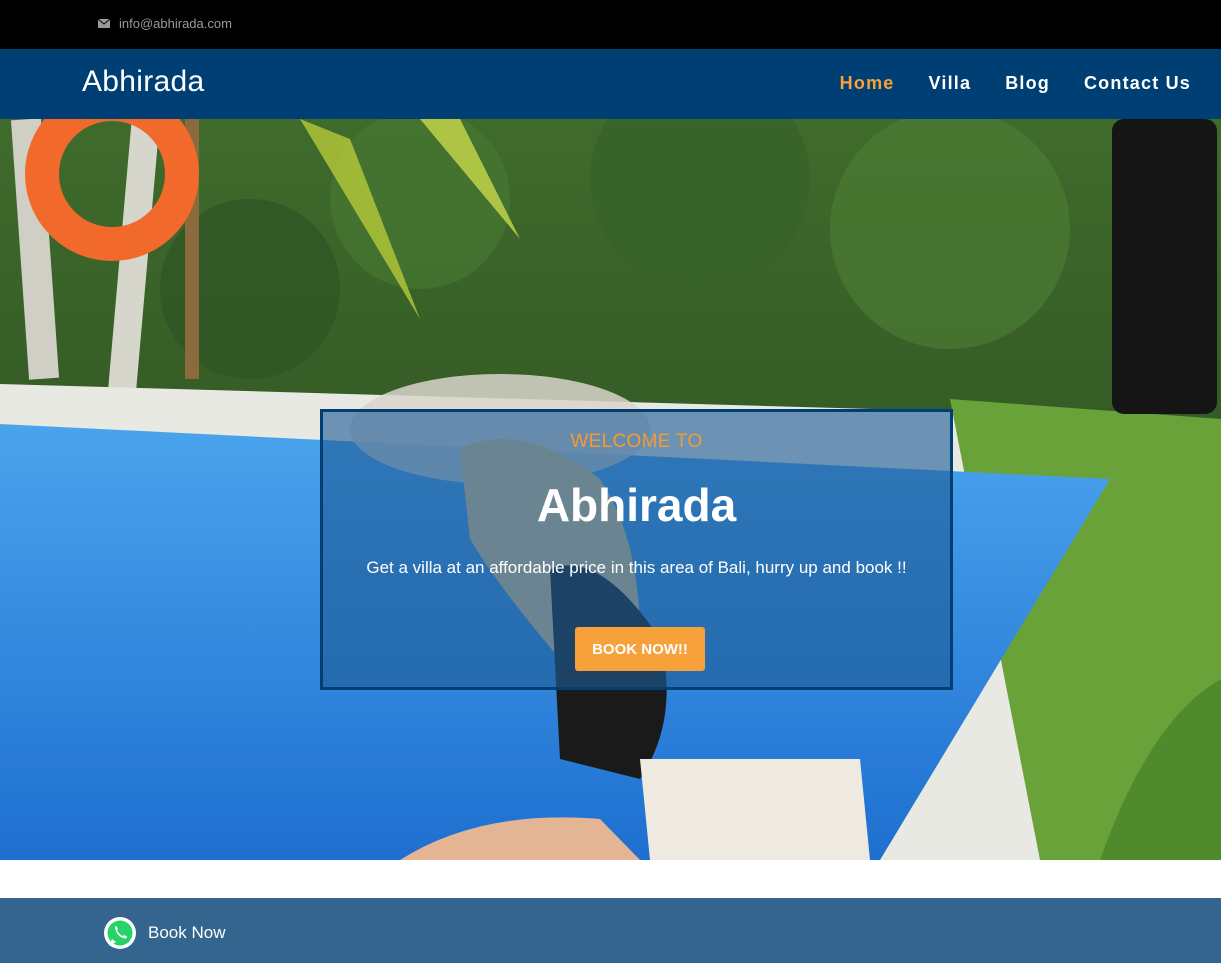 This screenshot has width=1221, height=963. I want to click on top-bar: info@abhirada.com, so click(610, 24).